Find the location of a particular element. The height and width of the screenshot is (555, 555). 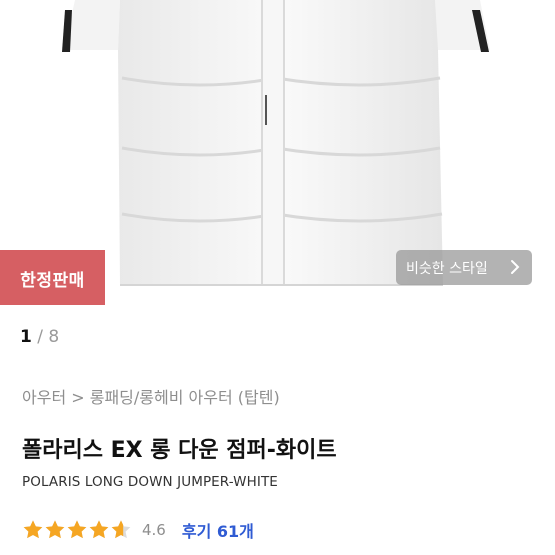

chevron-right-icon is located at coordinates (515, 267).